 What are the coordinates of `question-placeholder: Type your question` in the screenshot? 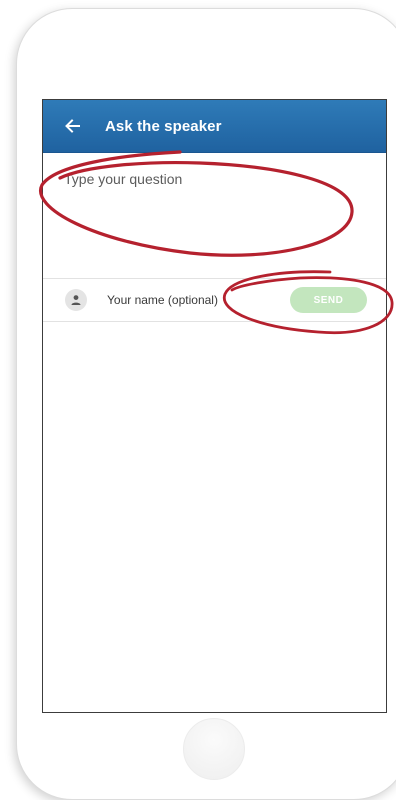 It's located at (123, 179).